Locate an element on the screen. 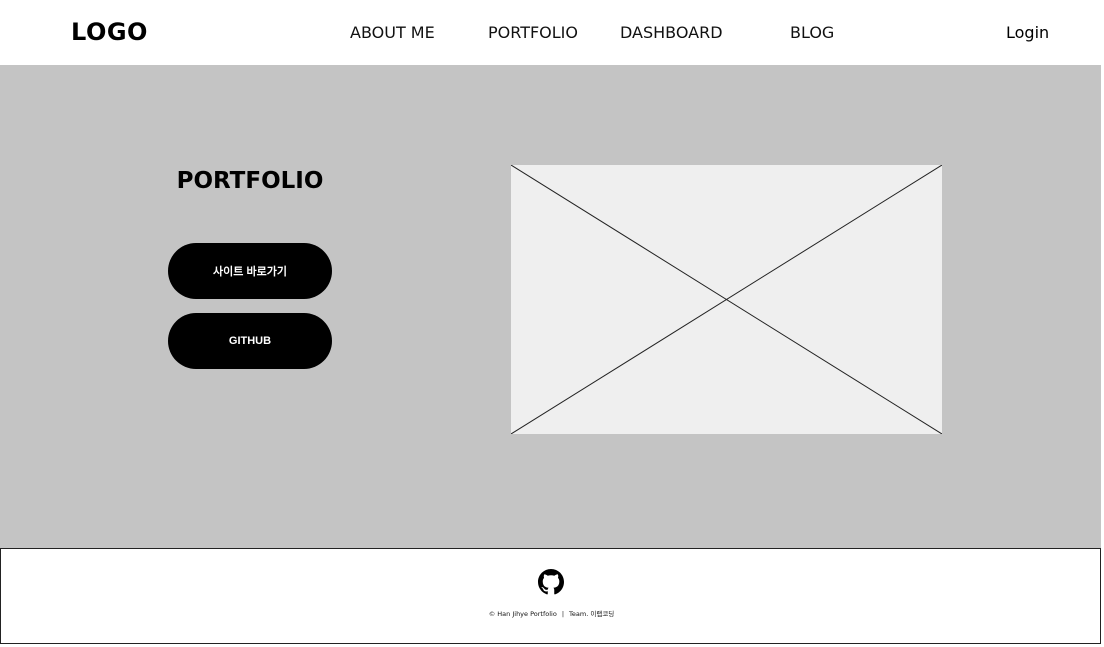 The image size is (1104, 647). logo: LOGO is located at coordinates (109, 32).